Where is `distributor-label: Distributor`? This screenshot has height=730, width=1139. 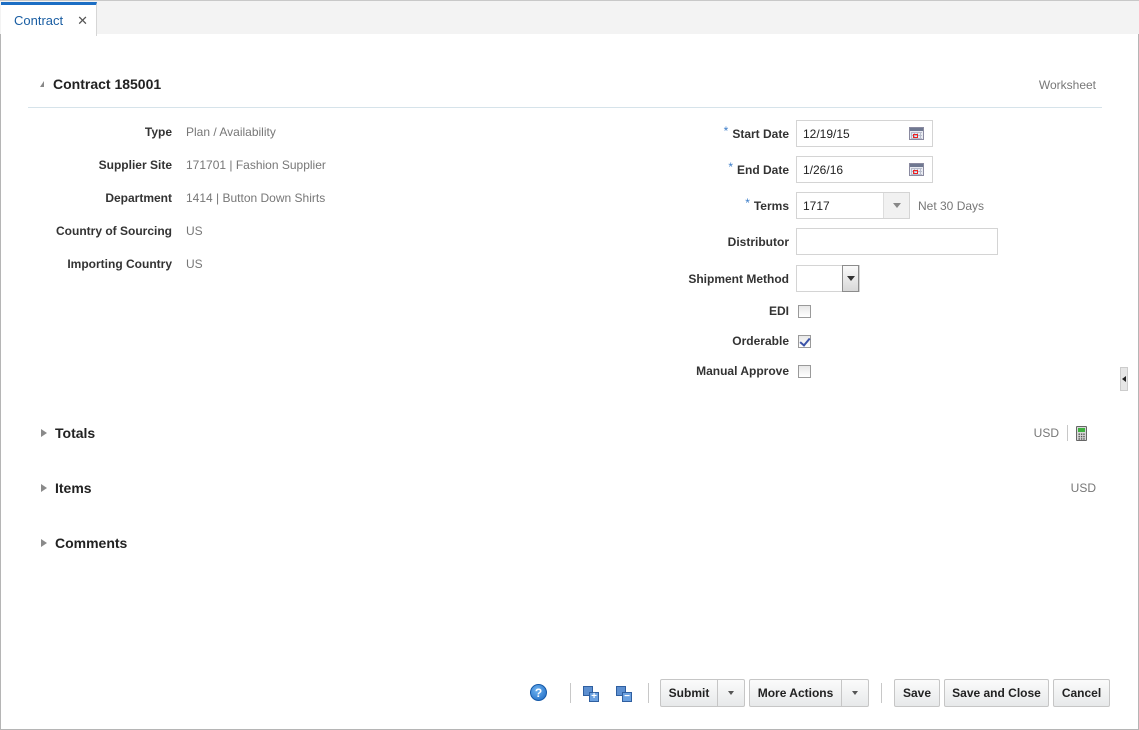
distributor-label: Distributor is located at coordinates (758, 241).